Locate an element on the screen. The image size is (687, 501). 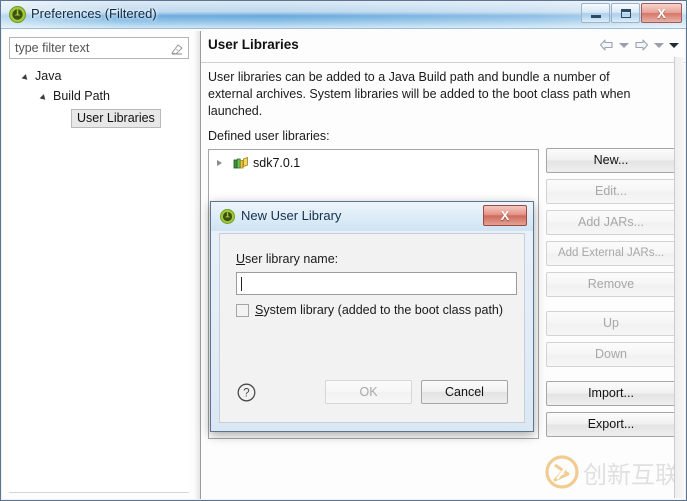
maximize-button is located at coordinates (625, 13).